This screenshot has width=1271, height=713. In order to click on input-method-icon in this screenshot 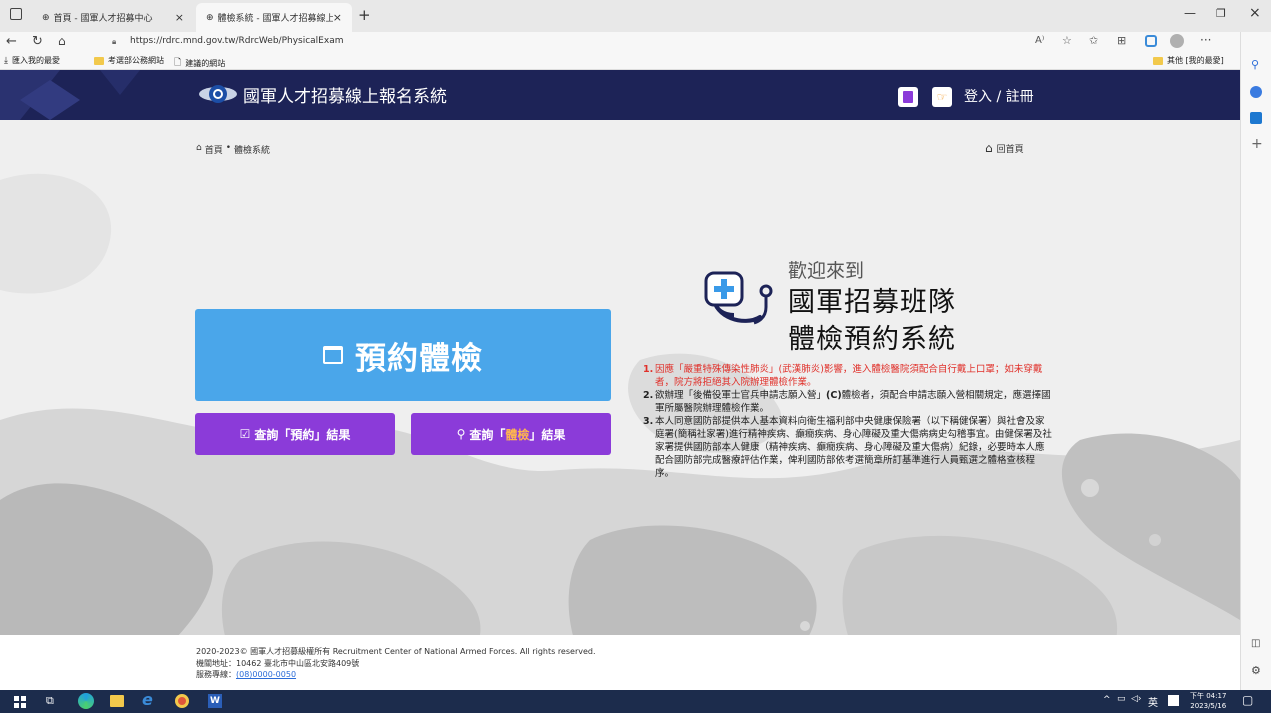, I will do `click(1173, 700)`.